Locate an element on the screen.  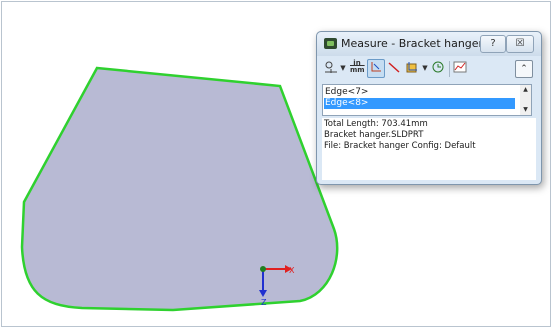
list-scrollbar: ▲ ▼ is located at coordinates (525, 100).